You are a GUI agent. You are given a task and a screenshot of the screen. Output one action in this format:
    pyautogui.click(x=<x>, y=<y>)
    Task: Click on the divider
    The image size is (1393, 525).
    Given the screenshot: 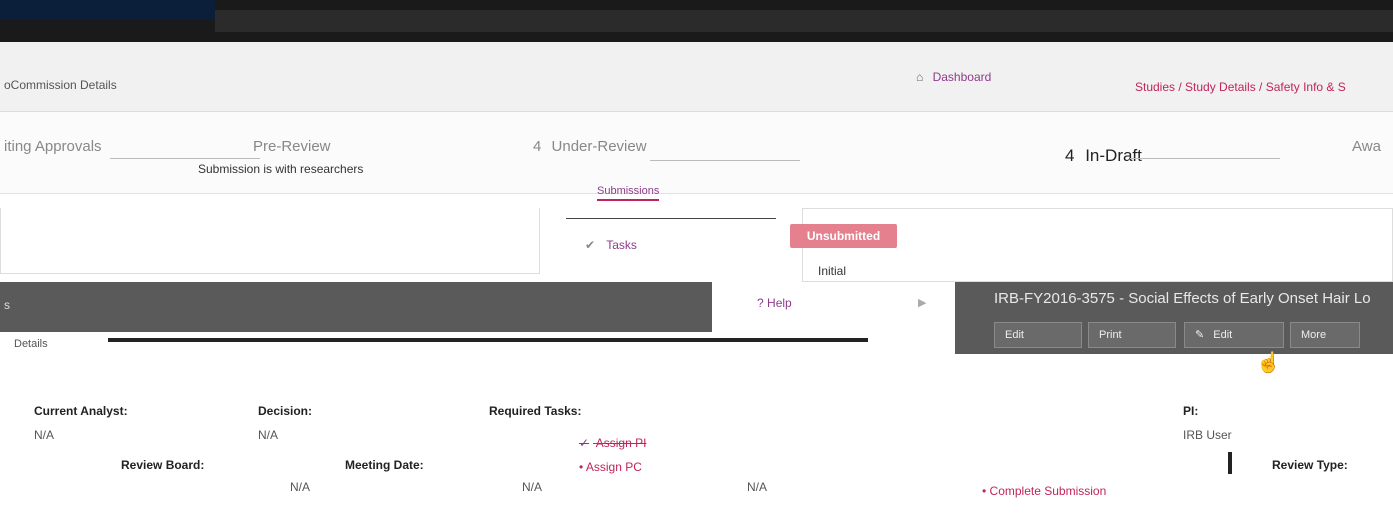 What is the action you would take?
    pyautogui.click(x=1230, y=463)
    